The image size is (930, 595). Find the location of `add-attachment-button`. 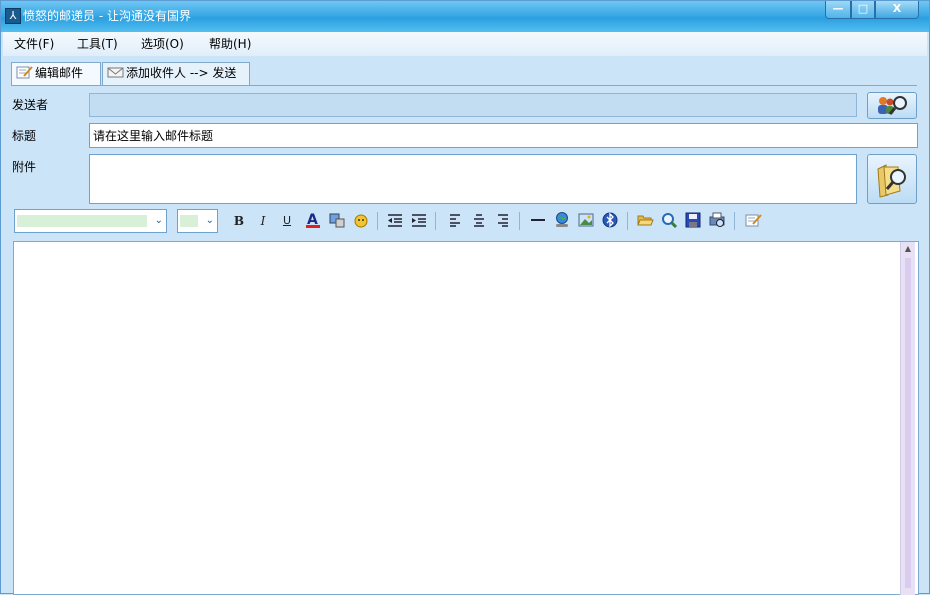

add-attachment-button is located at coordinates (892, 179).